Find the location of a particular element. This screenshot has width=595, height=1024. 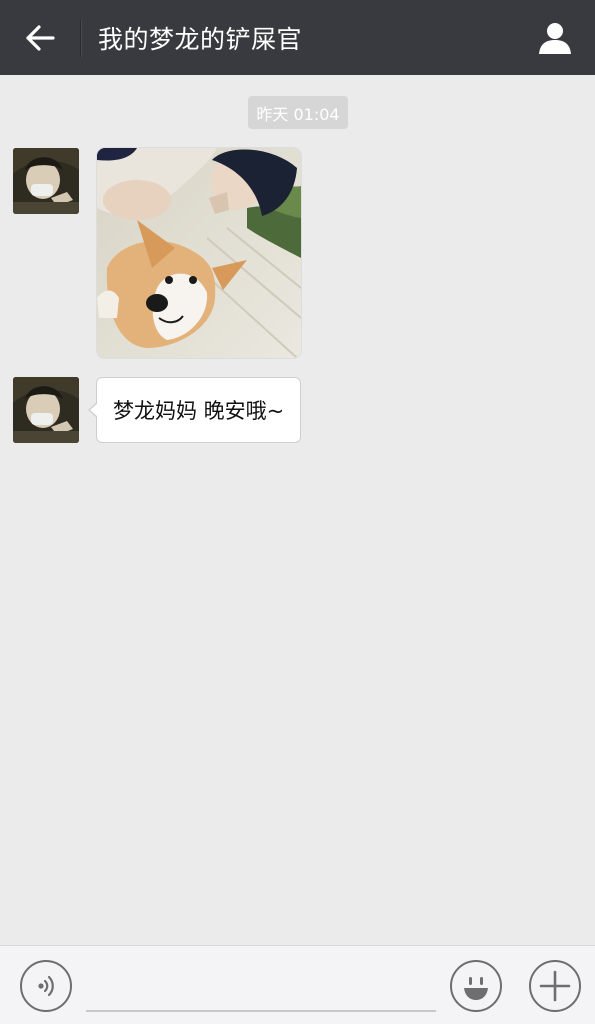

plus-icon is located at coordinates (555, 986).